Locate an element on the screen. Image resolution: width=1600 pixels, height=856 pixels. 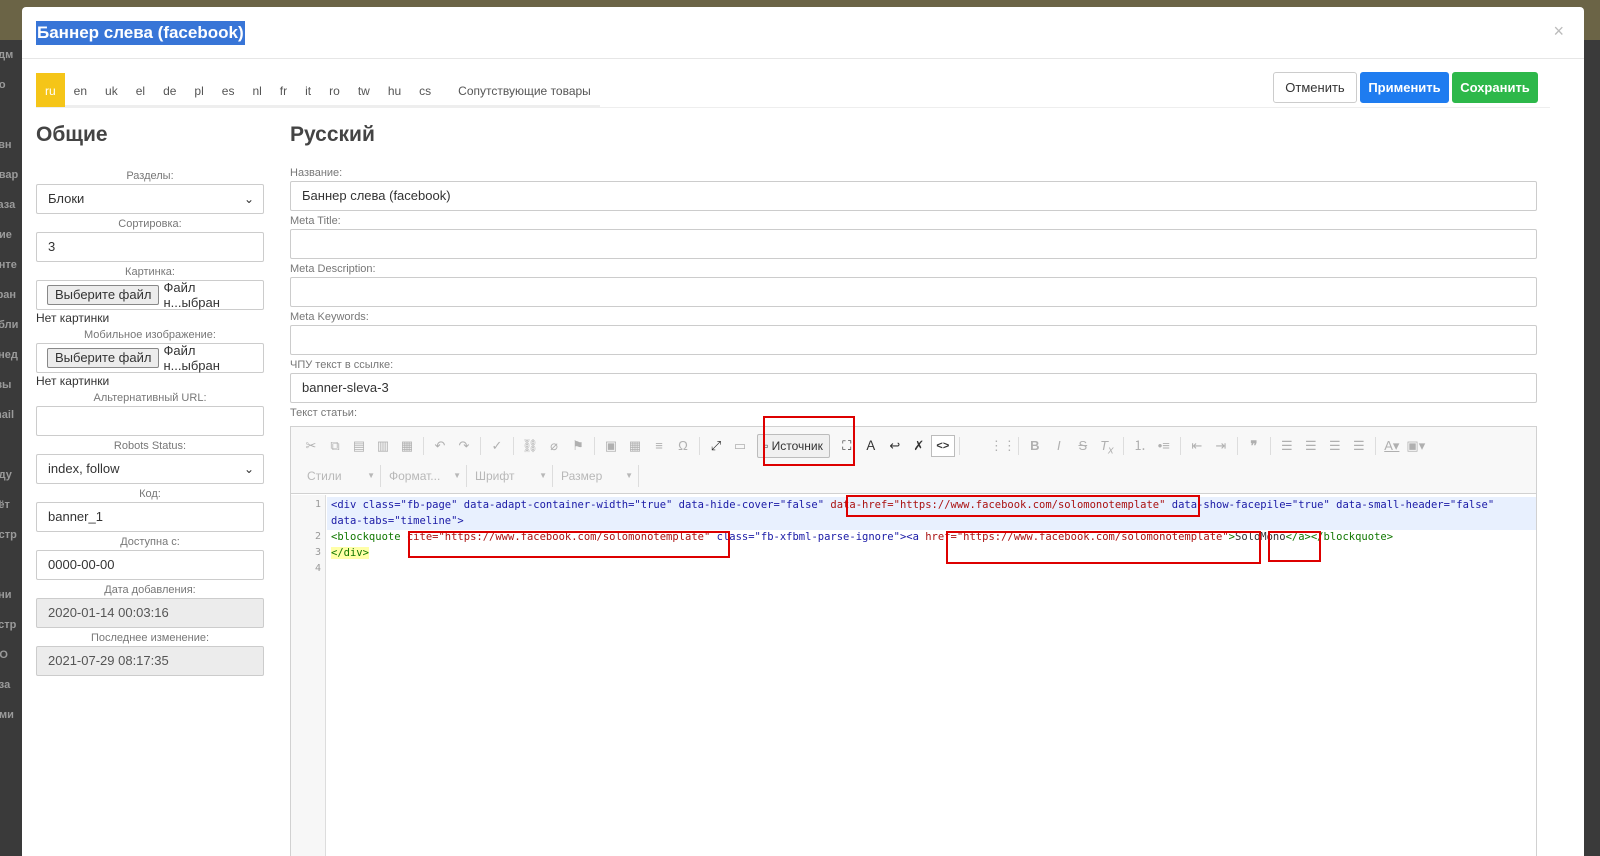
sidebar-fragment: дми is located at coordinates (7, 715).